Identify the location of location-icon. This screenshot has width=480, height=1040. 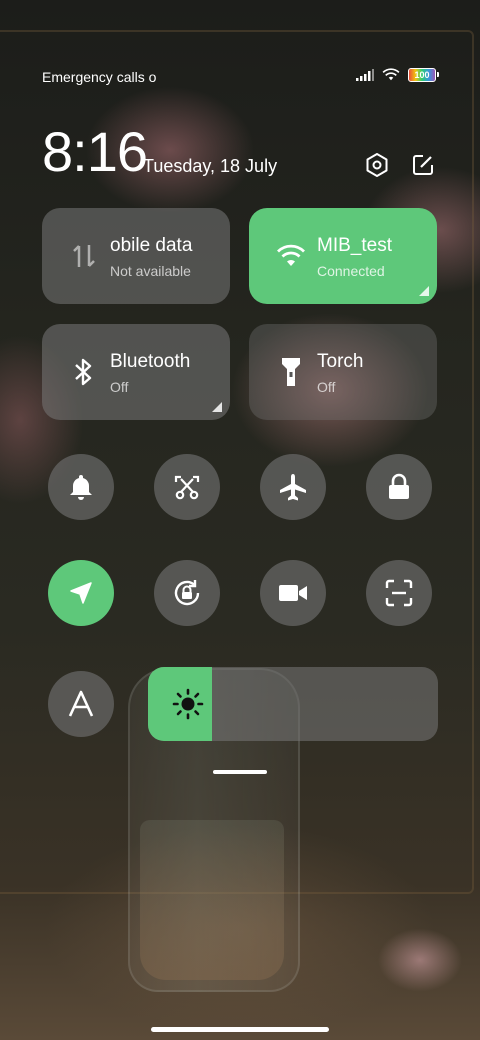
(81, 593).